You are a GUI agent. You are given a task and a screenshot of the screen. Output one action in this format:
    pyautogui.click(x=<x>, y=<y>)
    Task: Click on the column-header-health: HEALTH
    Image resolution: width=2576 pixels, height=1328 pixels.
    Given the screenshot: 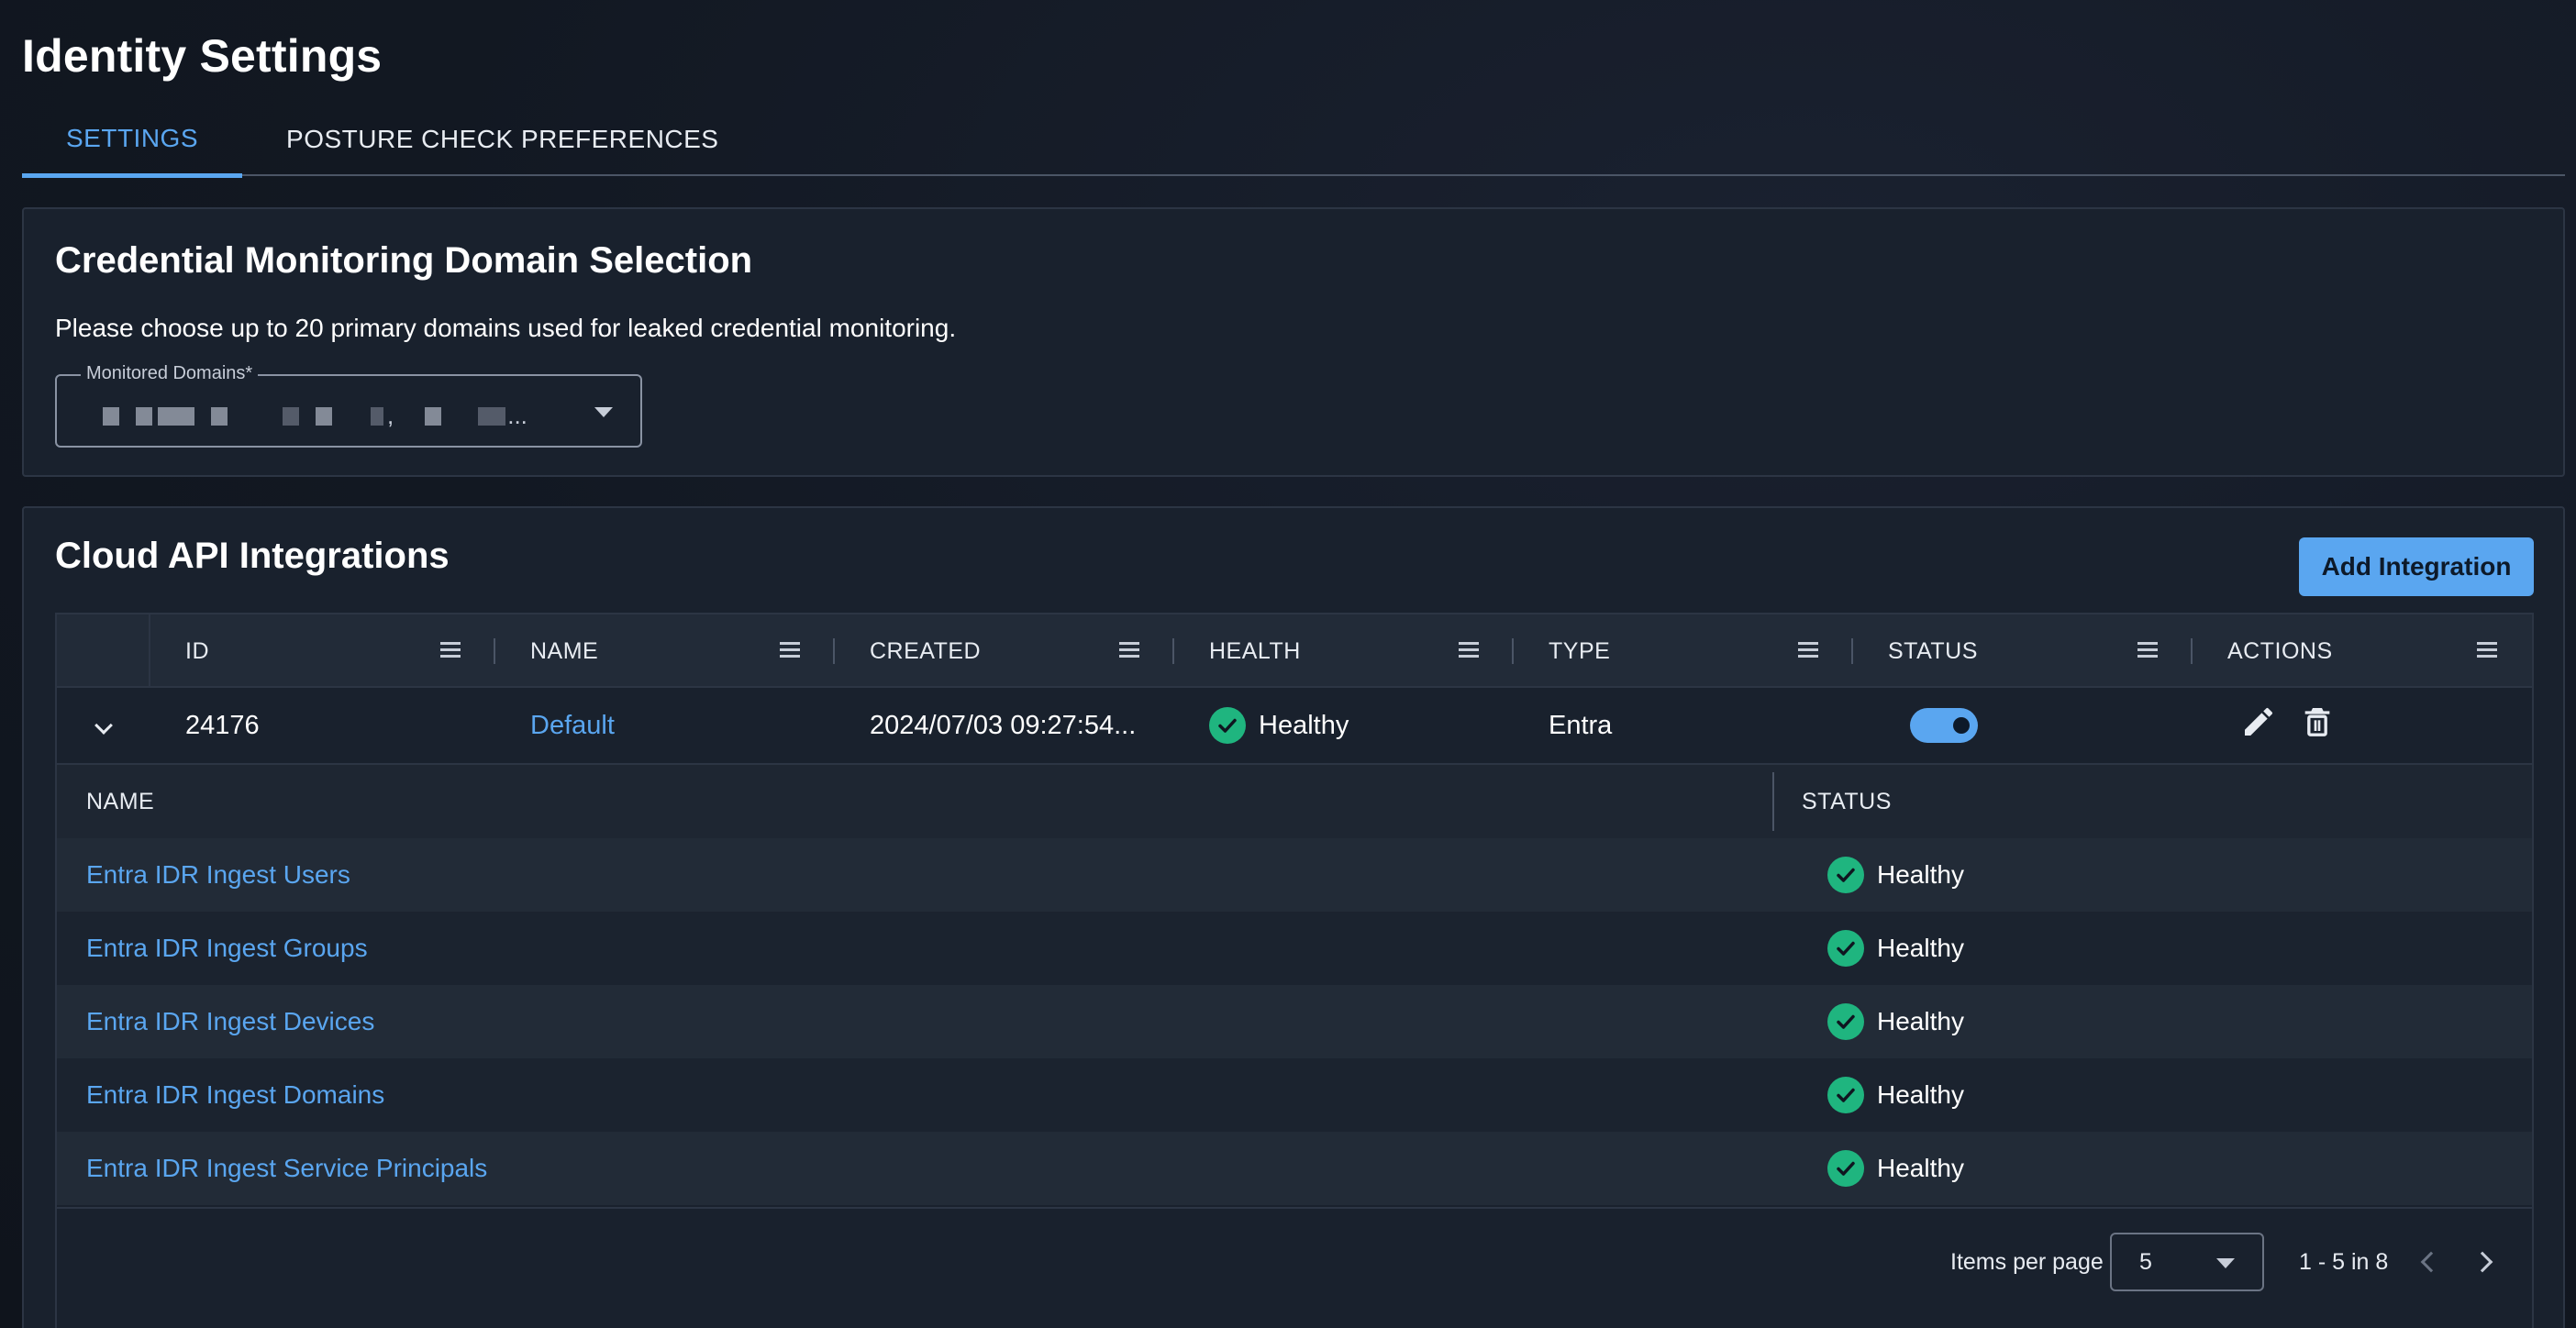 What is the action you would take?
    pyautogui.click(x=1255, y=651)
    